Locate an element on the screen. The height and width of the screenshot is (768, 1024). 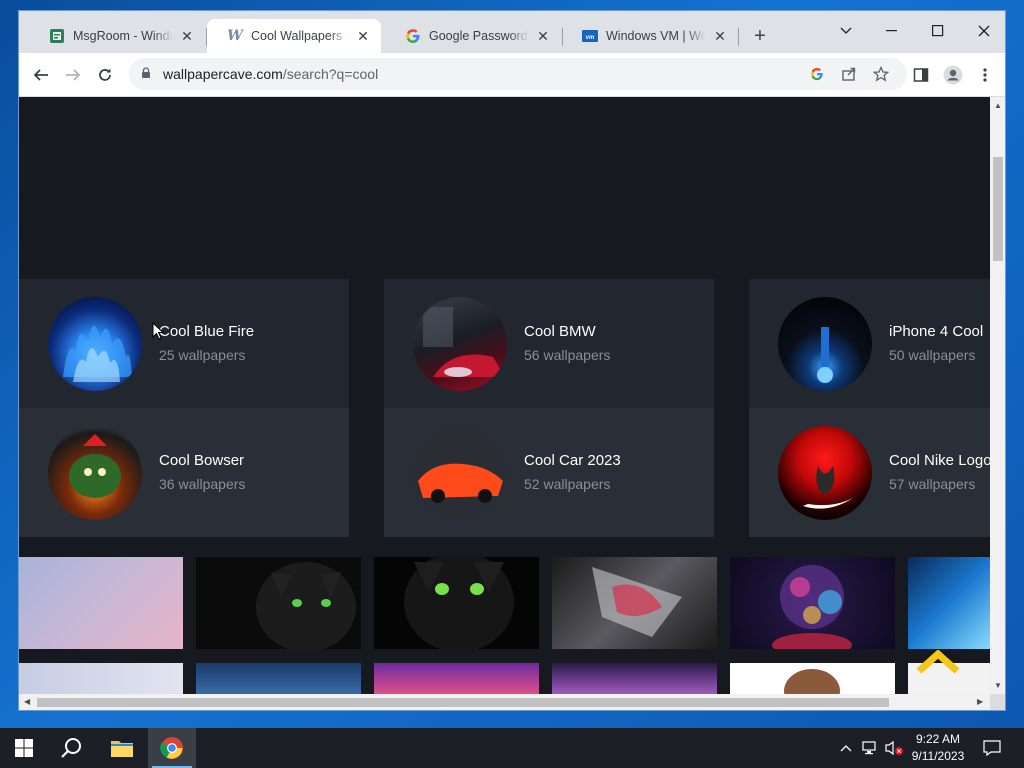
tab-title: Google Password Manager is located at coordinates (479, 36).